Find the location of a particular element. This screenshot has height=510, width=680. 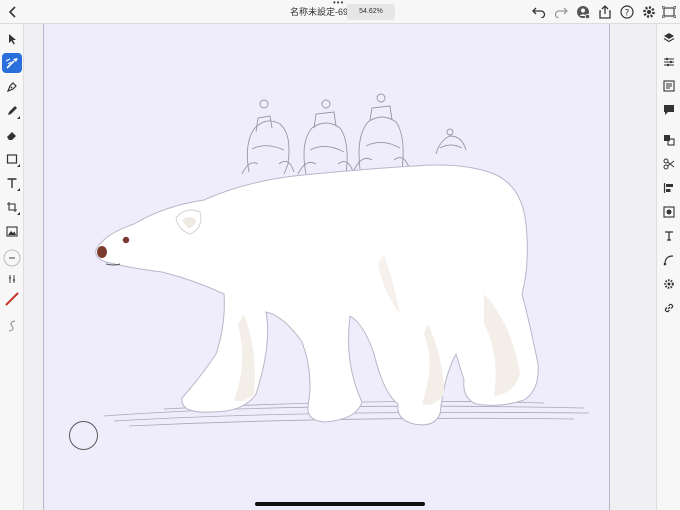

left-toolbar is located at coordinates (12, 267).